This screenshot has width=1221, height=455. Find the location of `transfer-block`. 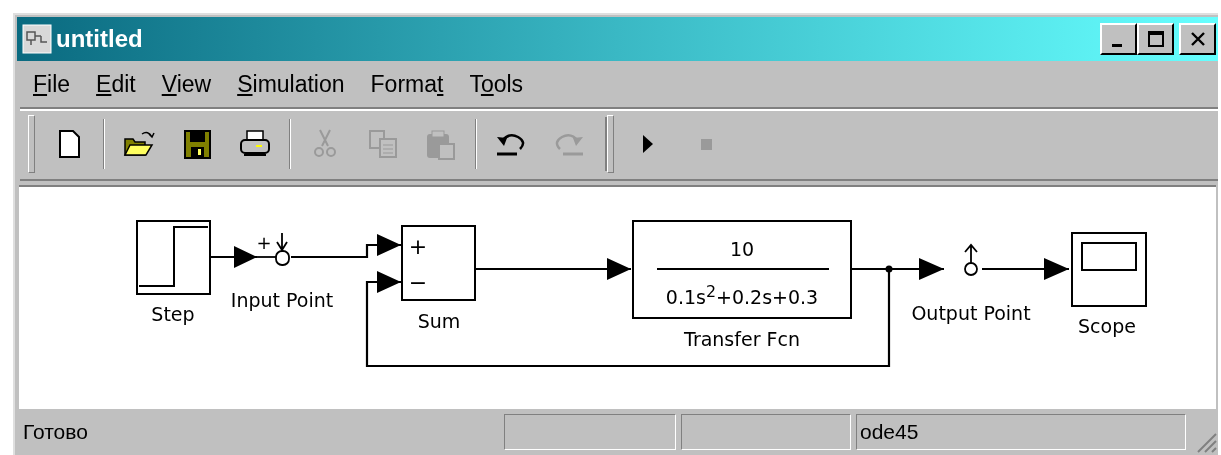

transfer-block is located at coordinates (742, 269).